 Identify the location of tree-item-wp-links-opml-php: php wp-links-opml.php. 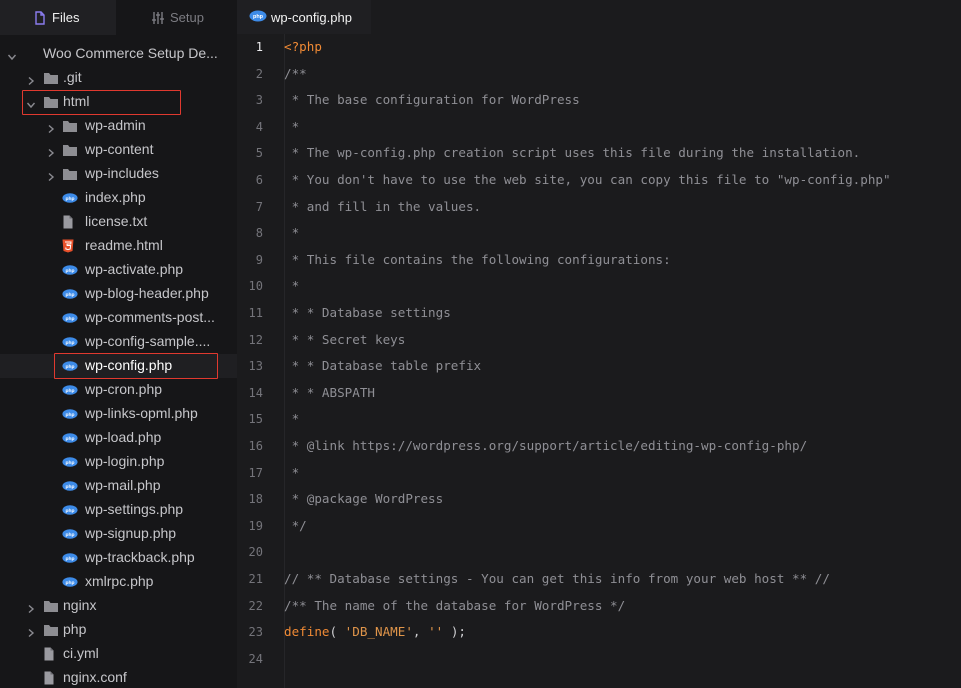
(118, 414).